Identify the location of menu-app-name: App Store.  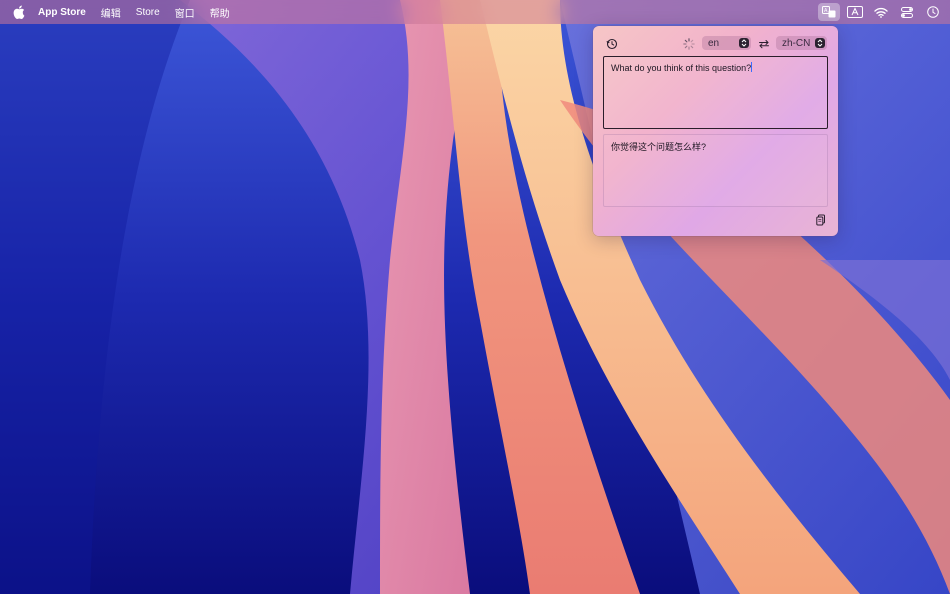
(62, 12).